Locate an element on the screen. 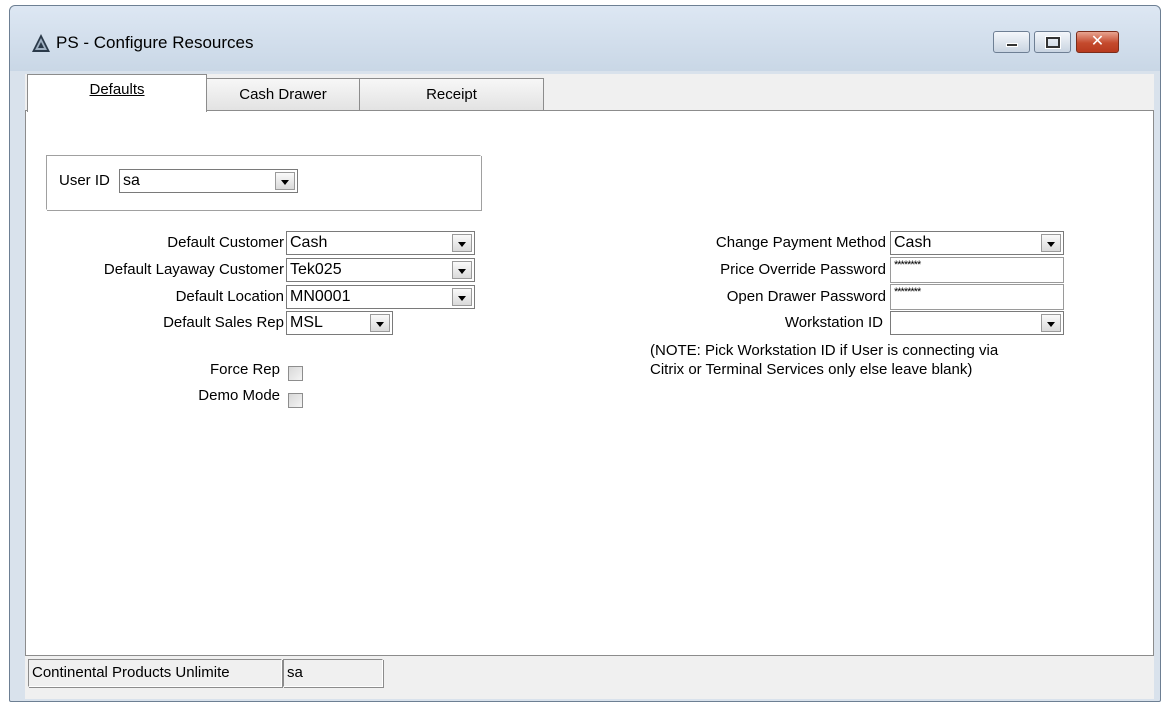  default-layaway-customer-label: Default Layaway Customer is located at coordinates (193, 269).